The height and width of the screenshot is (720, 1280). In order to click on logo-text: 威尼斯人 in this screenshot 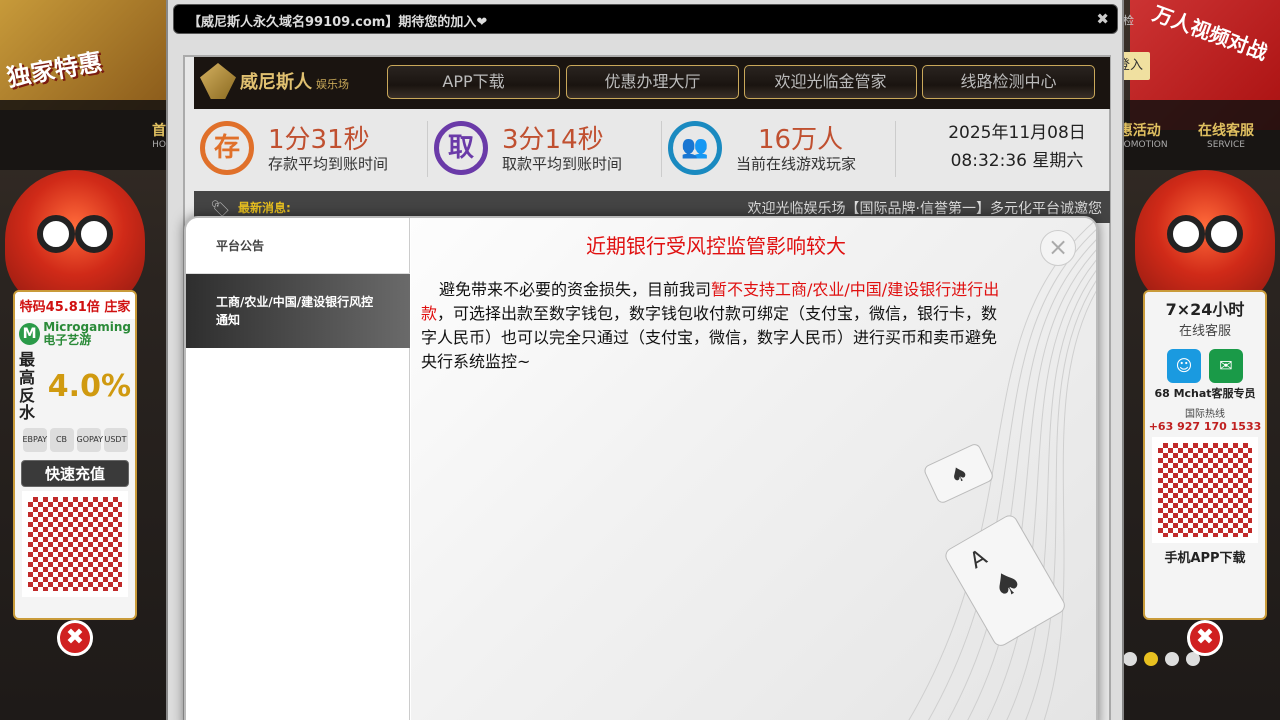, I will do `click(276, 82)`.